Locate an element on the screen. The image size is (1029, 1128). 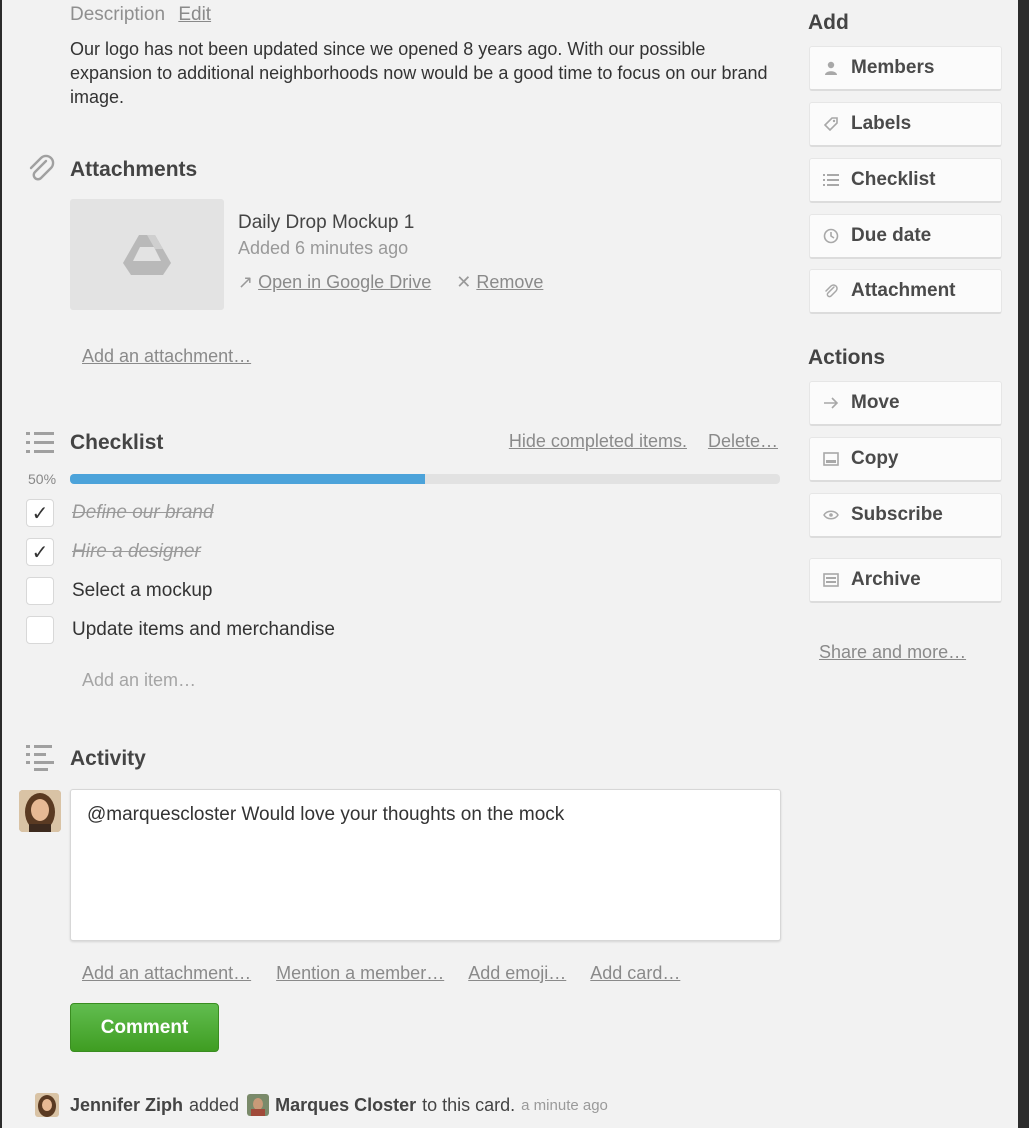
open-in-drive-action: ↗︎ Open in Google Drive is located at coordinates (337, 282).